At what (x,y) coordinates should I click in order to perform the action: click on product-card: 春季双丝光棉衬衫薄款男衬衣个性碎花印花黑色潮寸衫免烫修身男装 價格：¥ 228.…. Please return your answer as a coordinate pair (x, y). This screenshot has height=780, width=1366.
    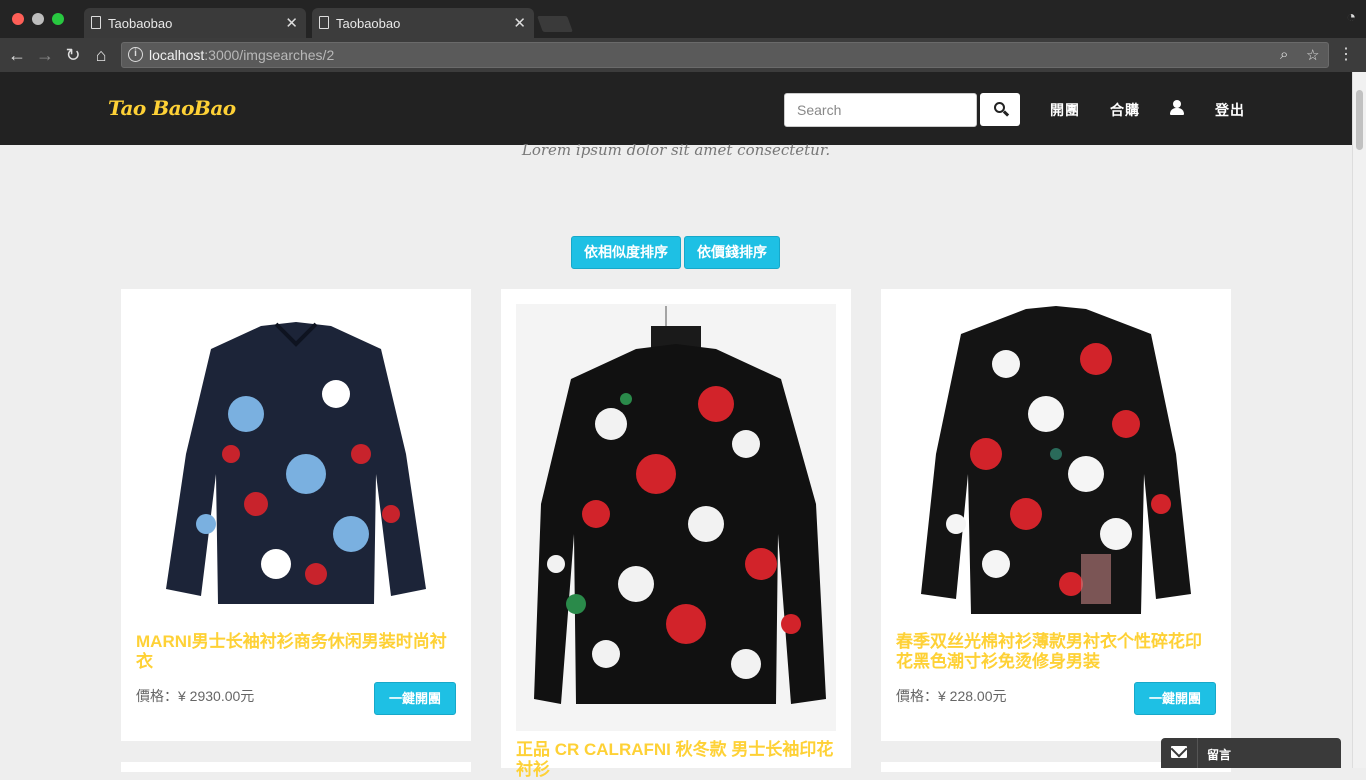
    Looking at the image, I should click on (1056, 515).